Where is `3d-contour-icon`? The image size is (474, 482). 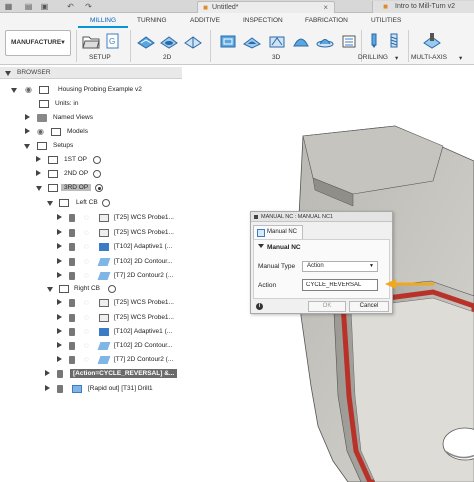
3d-contour-icon is located at coordinates (349, 41).